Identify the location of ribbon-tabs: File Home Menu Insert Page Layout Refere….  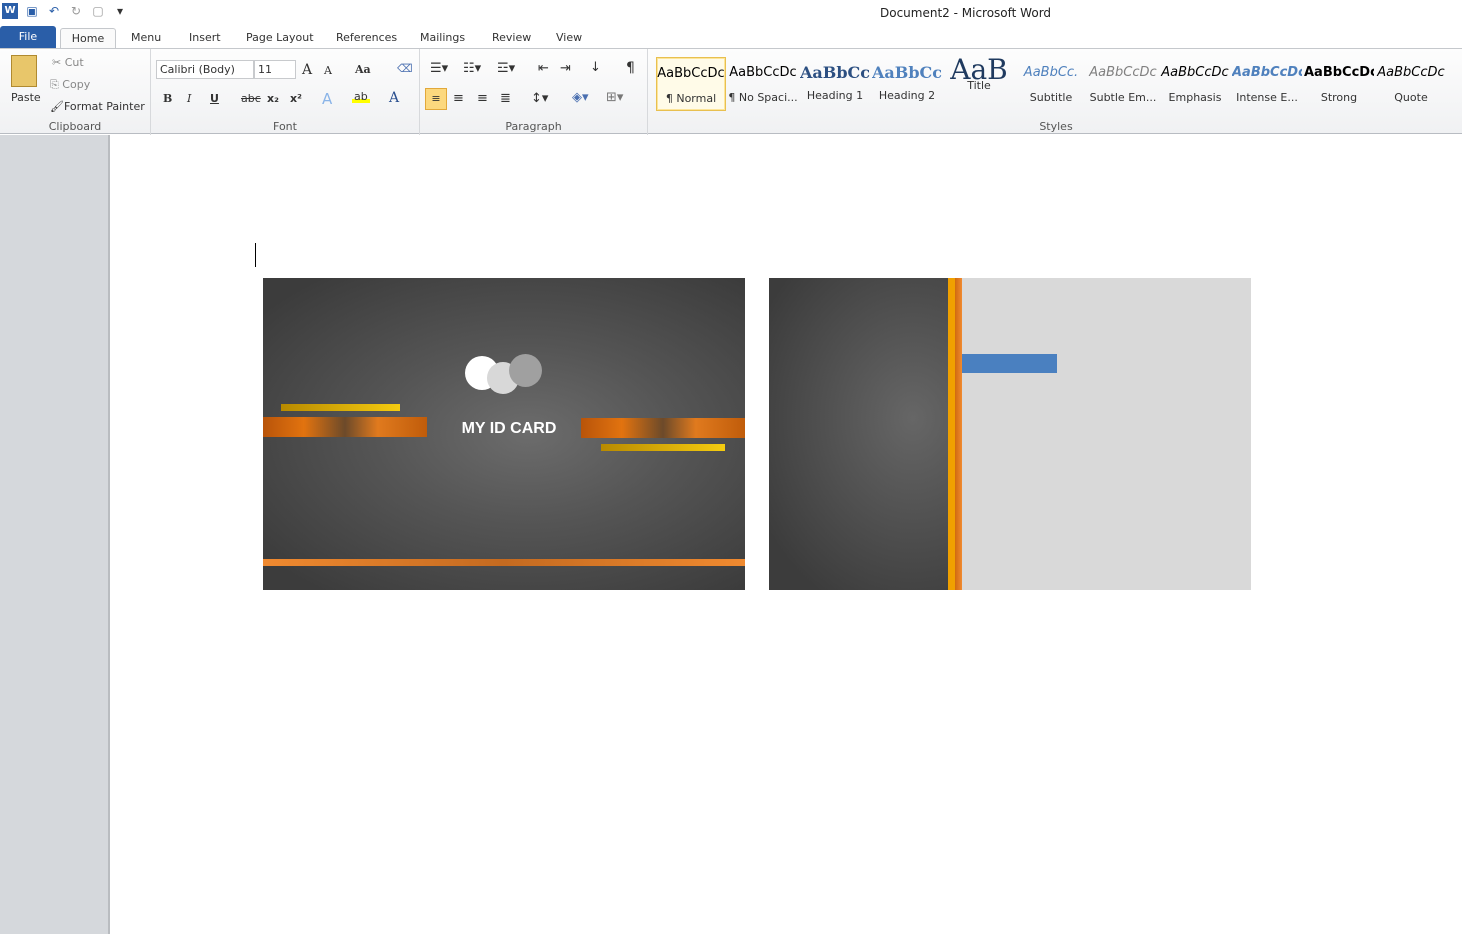
(731, 36).